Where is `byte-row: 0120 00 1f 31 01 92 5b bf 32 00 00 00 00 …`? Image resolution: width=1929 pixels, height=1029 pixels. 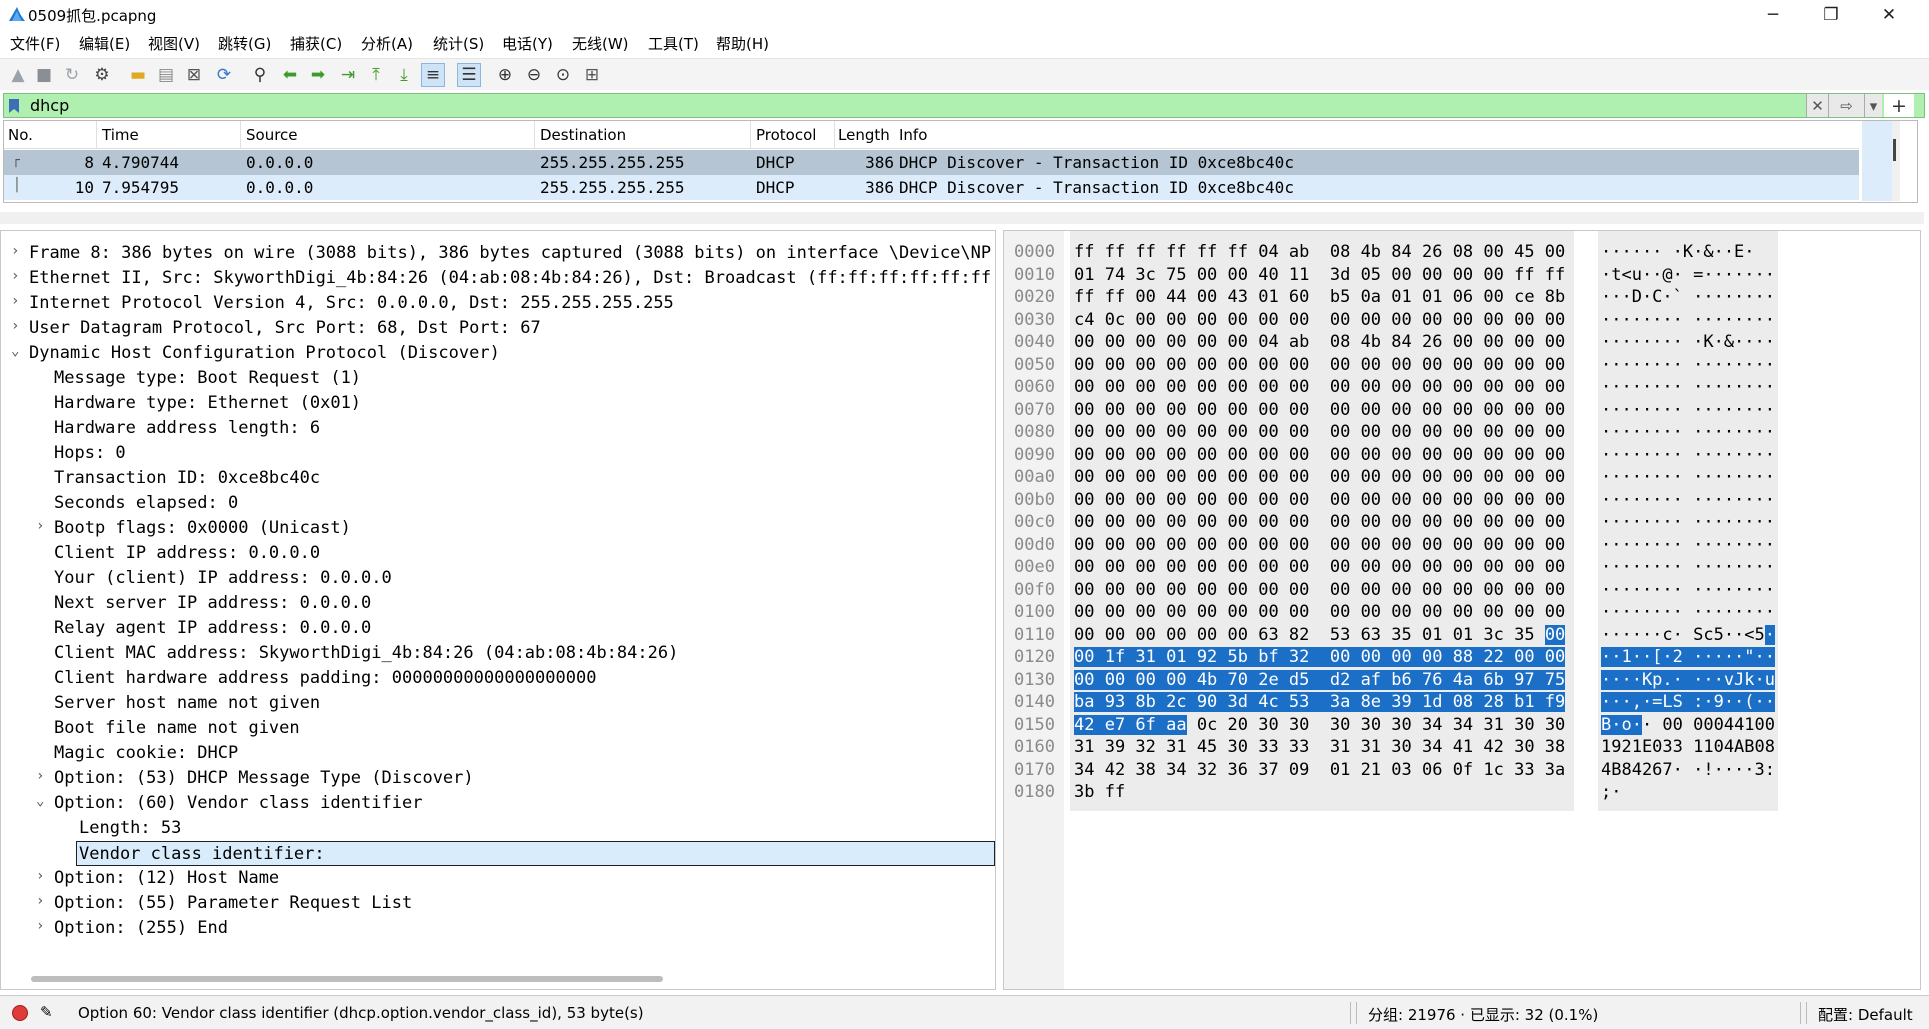
byte-row: 0120 00 1f 31 01 92 5b bf 32 00 00 00 00 … is located at coordinates (1462, 658).